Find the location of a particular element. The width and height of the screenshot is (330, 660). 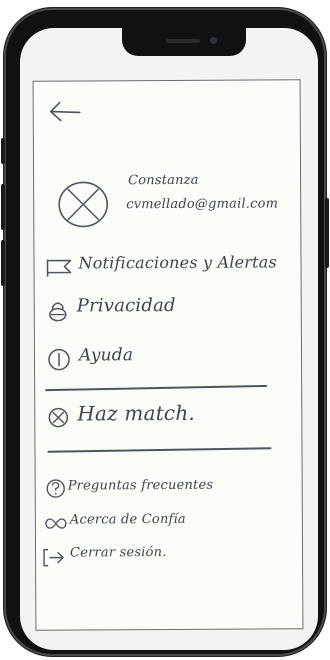

speaker is located at coordinates (183, 41).